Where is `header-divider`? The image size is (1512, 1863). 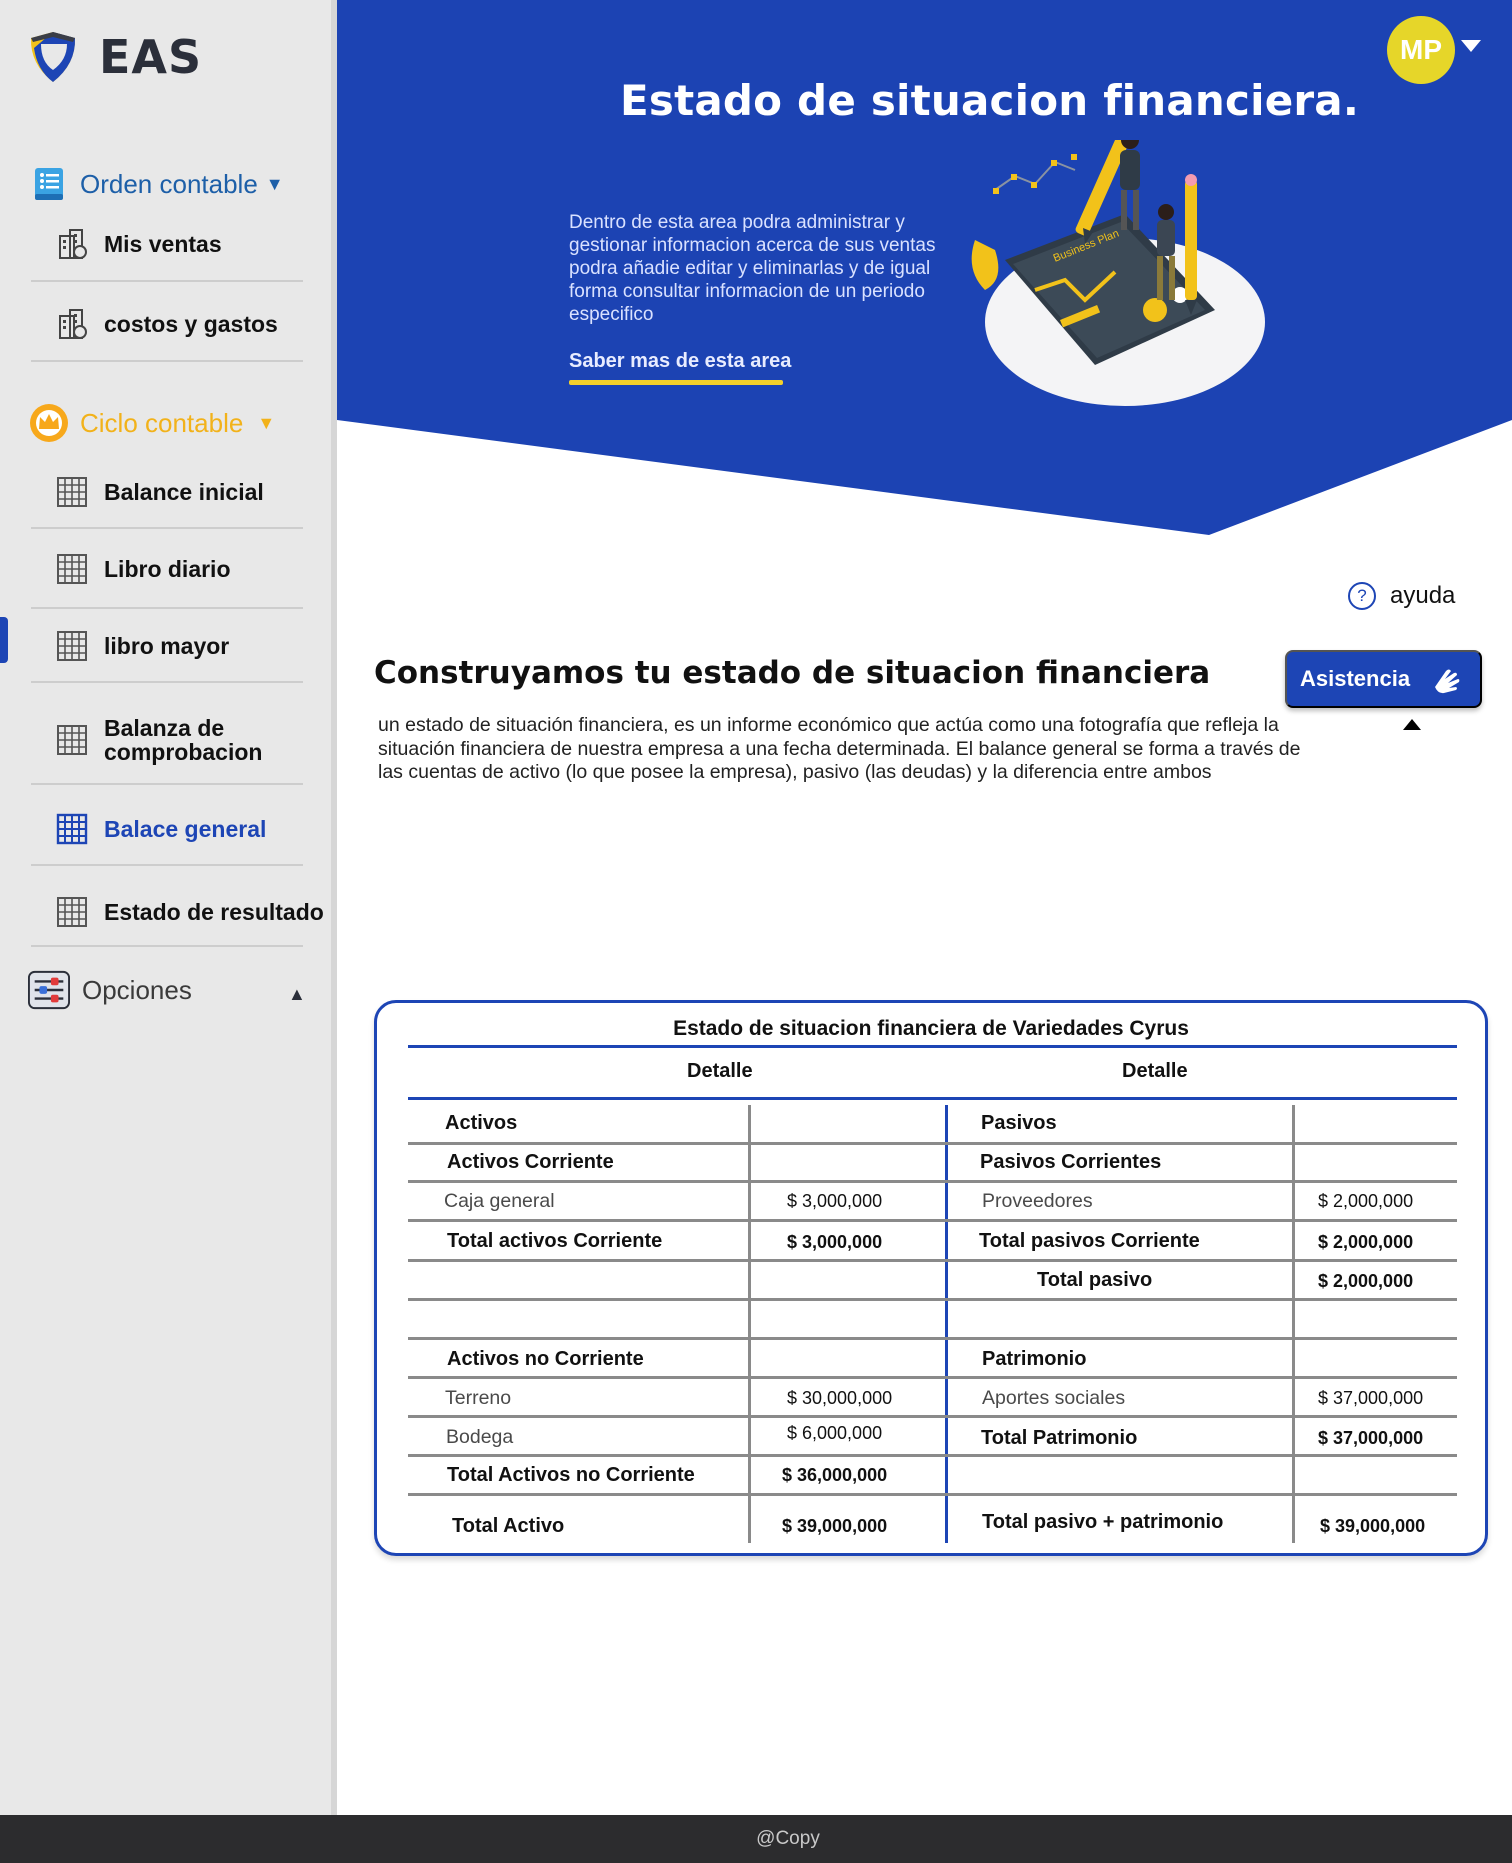
header-divider is located at coordinates (932, 1098).